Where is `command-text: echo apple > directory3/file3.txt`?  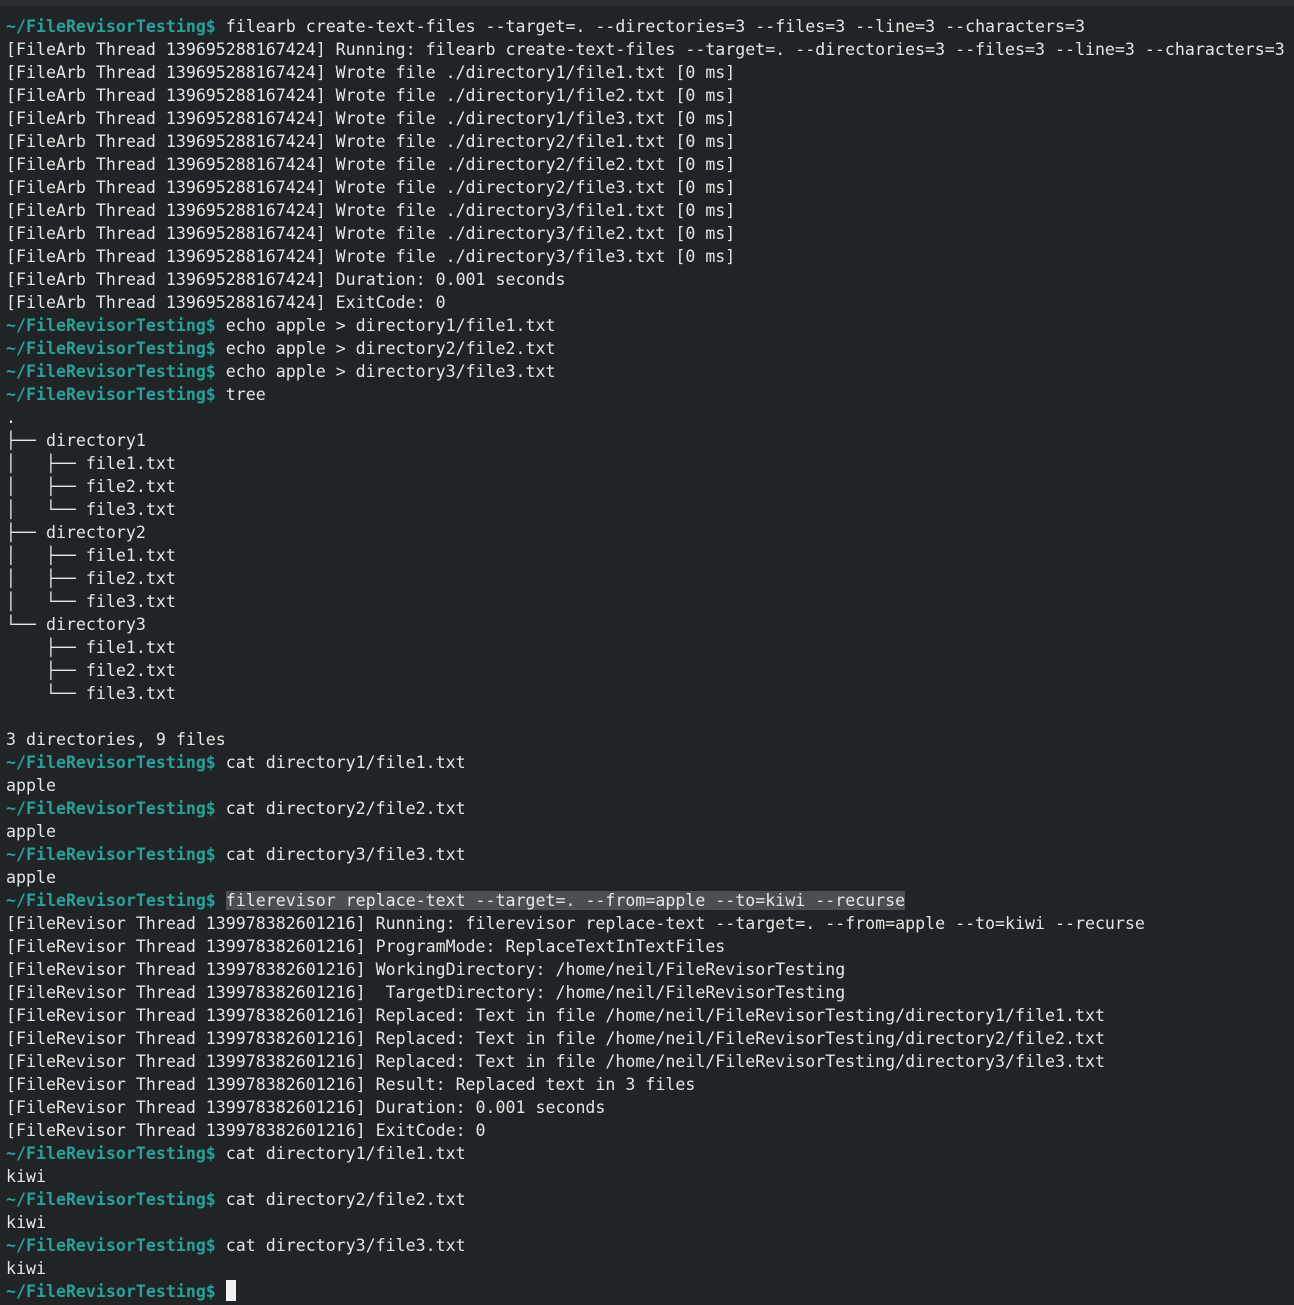 command-text: echo apple > directory3/file3.txt is located at coordinates (390, 371).